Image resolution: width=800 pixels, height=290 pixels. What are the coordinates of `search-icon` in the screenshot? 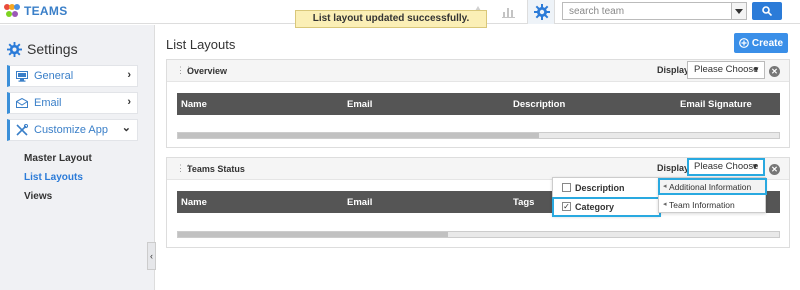 It's located at (767, 11).